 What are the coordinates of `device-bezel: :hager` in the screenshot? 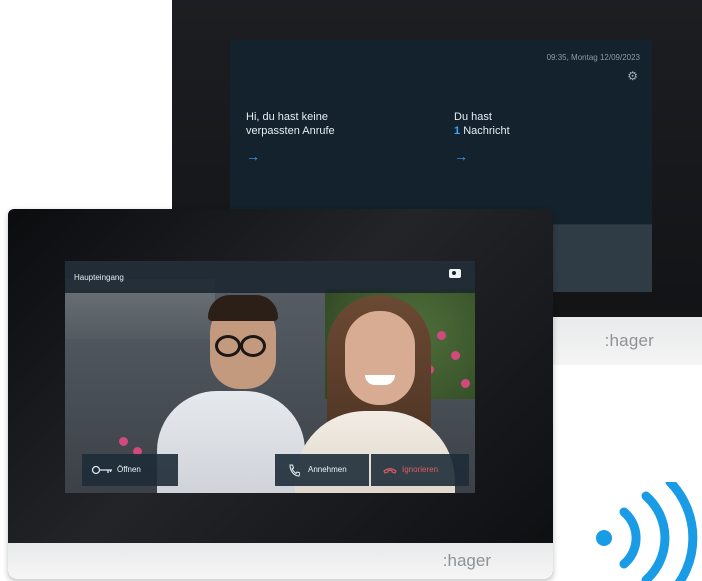 It's located at (280, 561).